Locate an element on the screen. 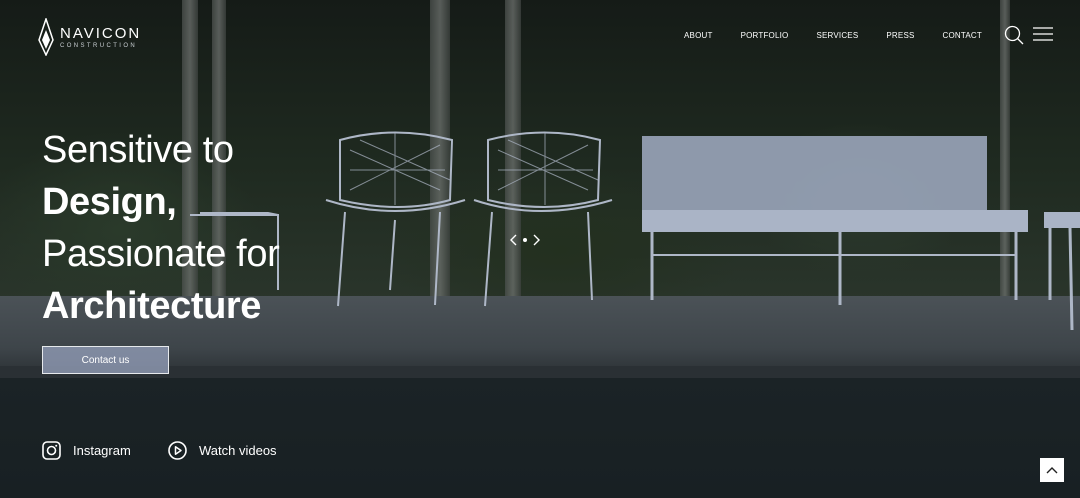 The image size is (1080, 498). search-icon is located at coordinates (1014, 35).